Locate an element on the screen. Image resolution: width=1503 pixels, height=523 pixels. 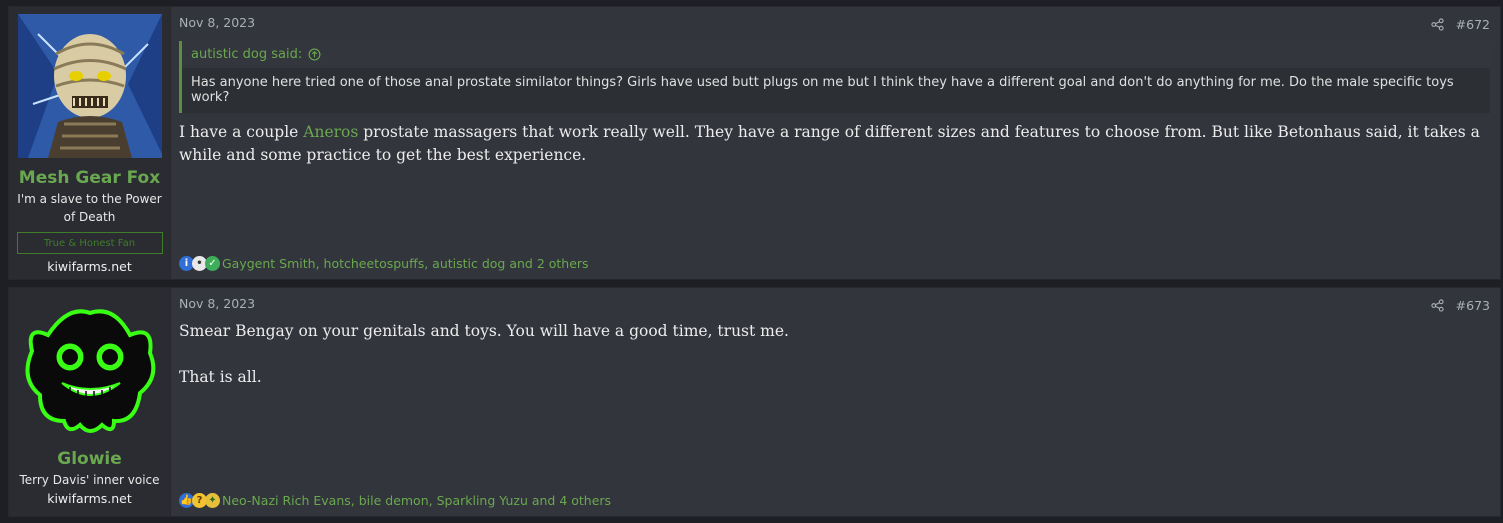
user-title: I'm a slave to the Power of Death is located at coordinates (89, 208).